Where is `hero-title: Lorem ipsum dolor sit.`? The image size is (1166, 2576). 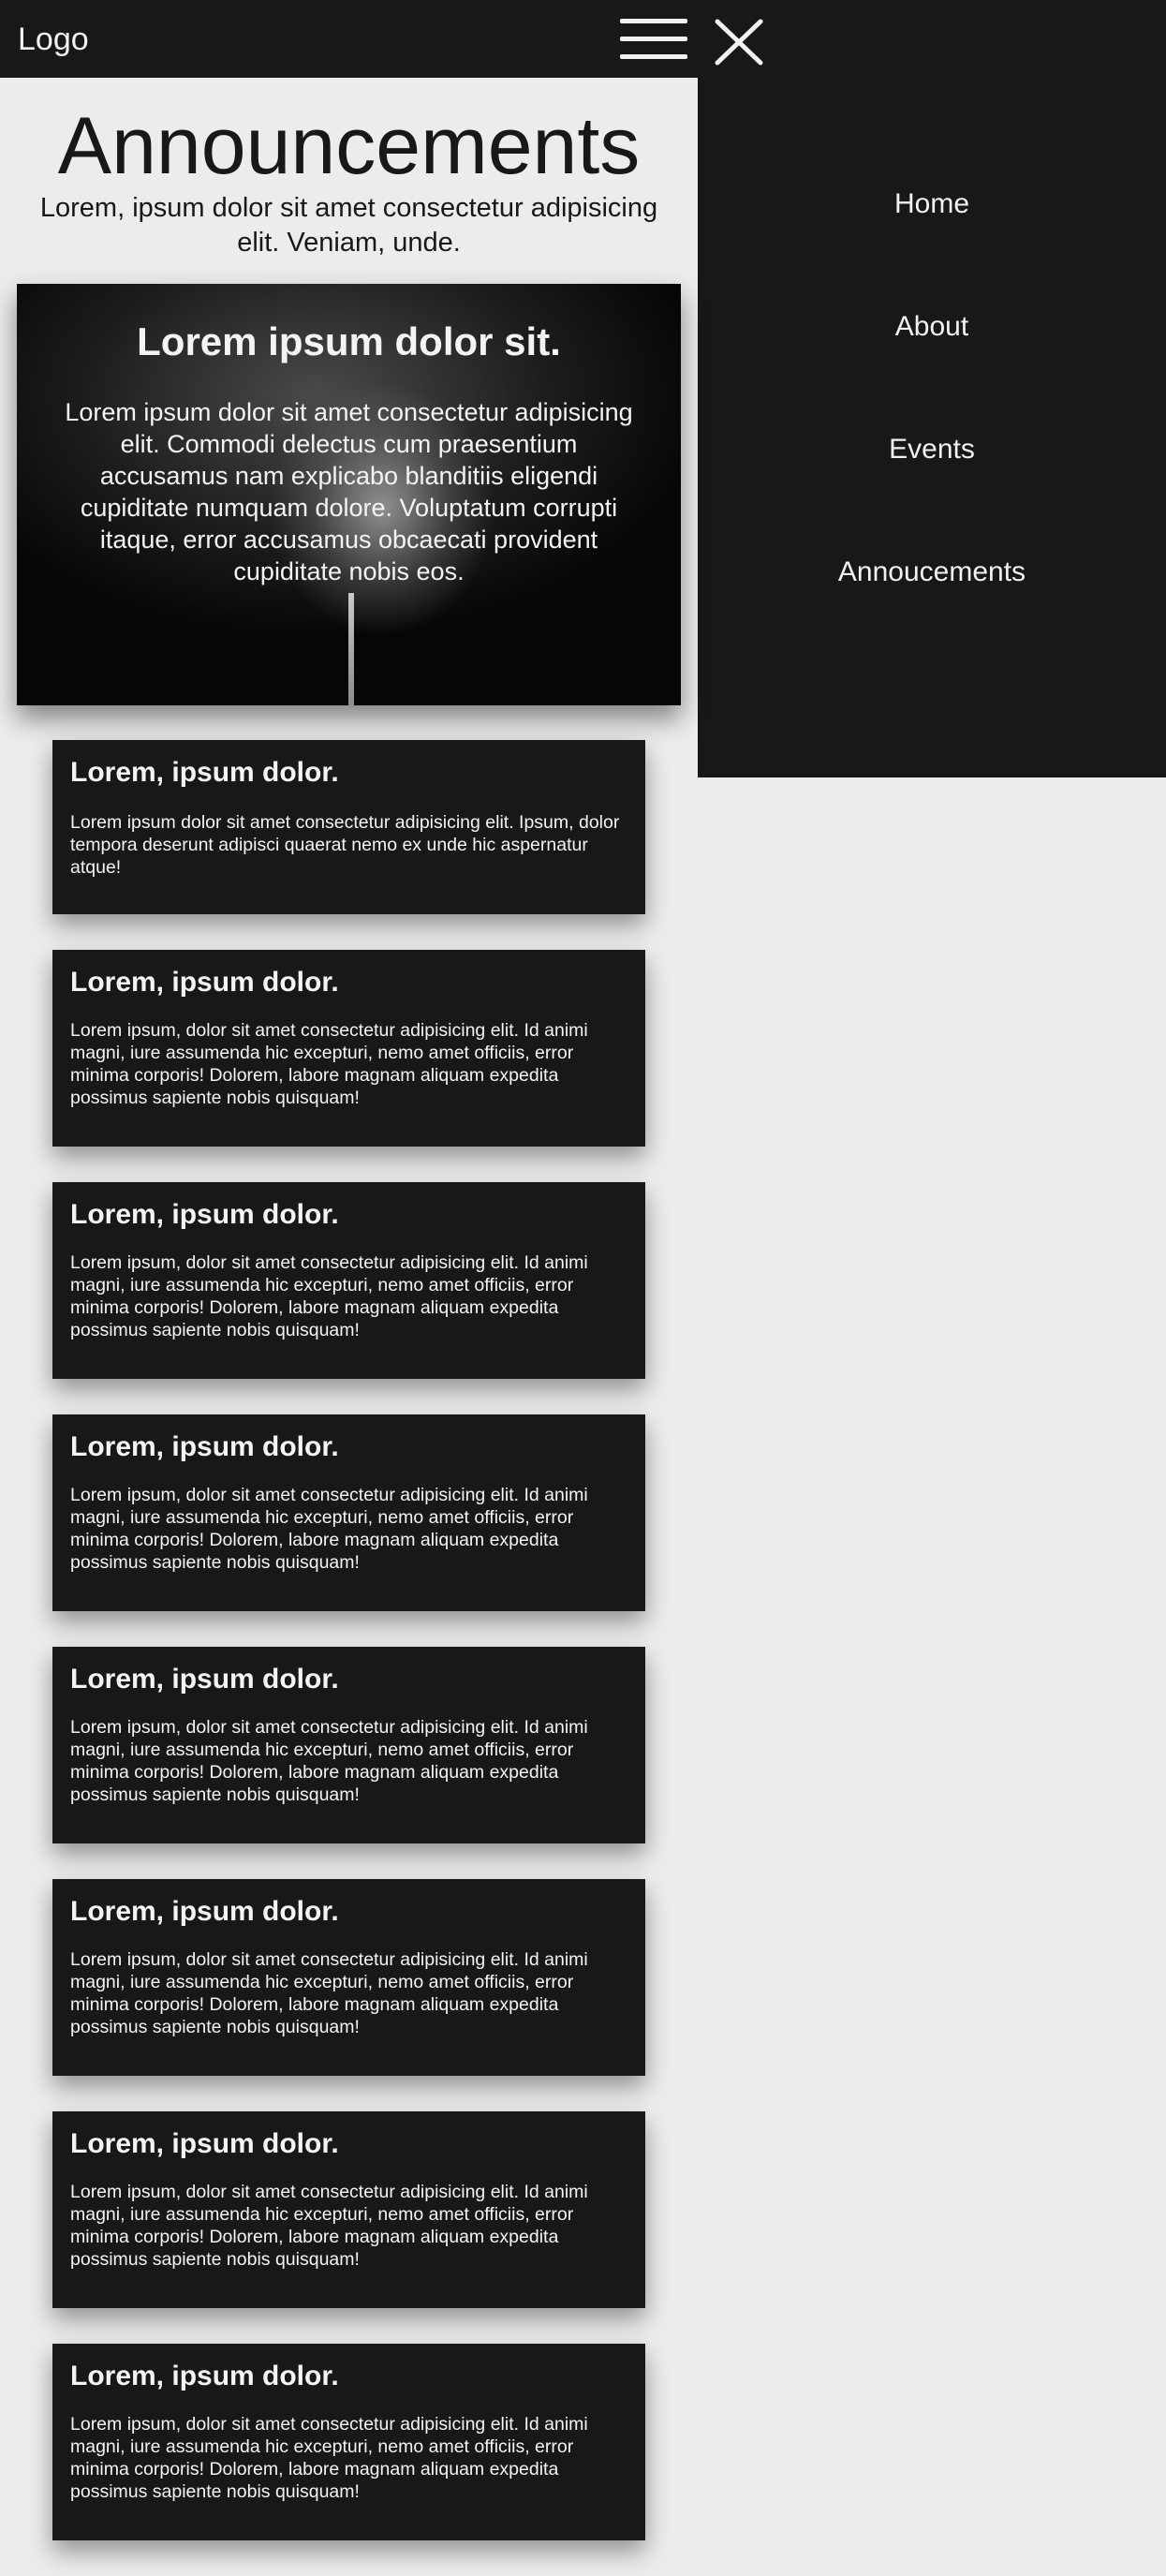 hero-title: Lorem ipsum dolor sit. is located at coordinates (349, 341).